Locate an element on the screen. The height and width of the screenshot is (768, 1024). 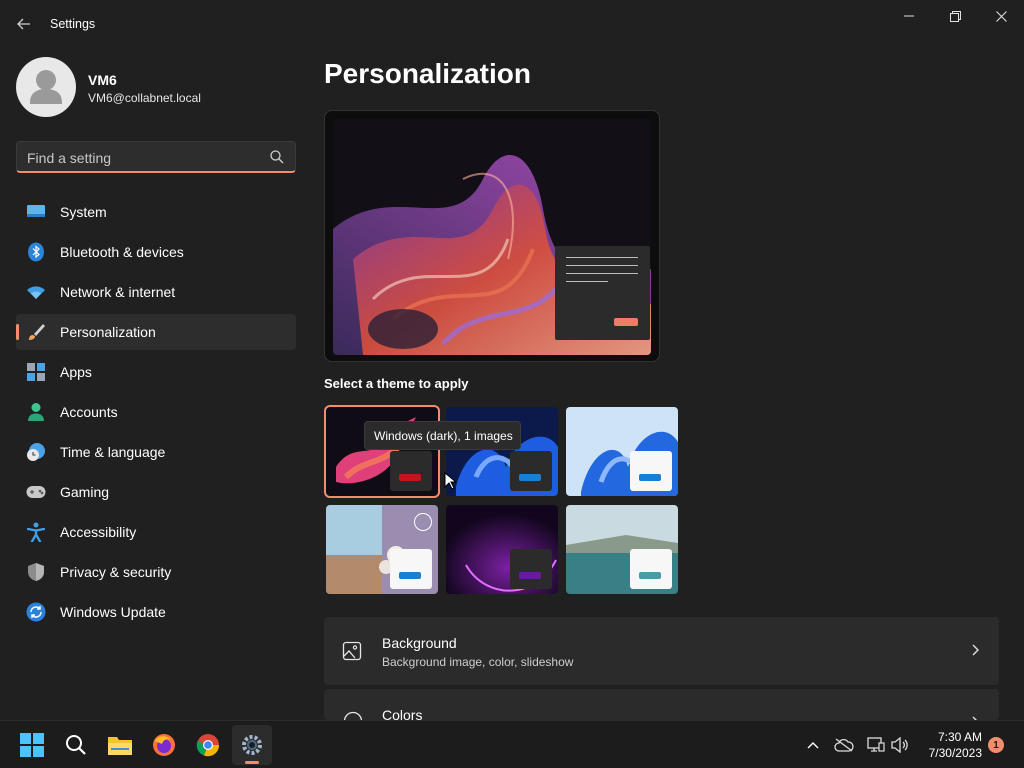
theme-tile-lake is located at coordinates (622, 549).